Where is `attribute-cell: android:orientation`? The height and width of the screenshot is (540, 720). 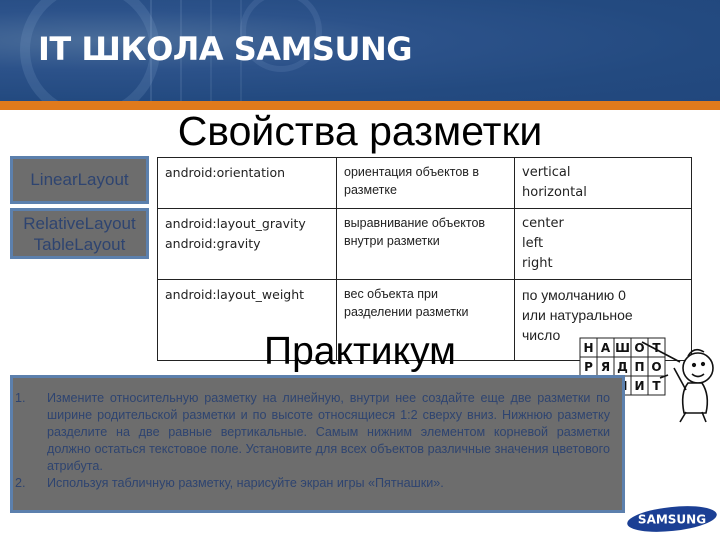 attribute-cell: android:orientation is located at coordinates (247, 183).